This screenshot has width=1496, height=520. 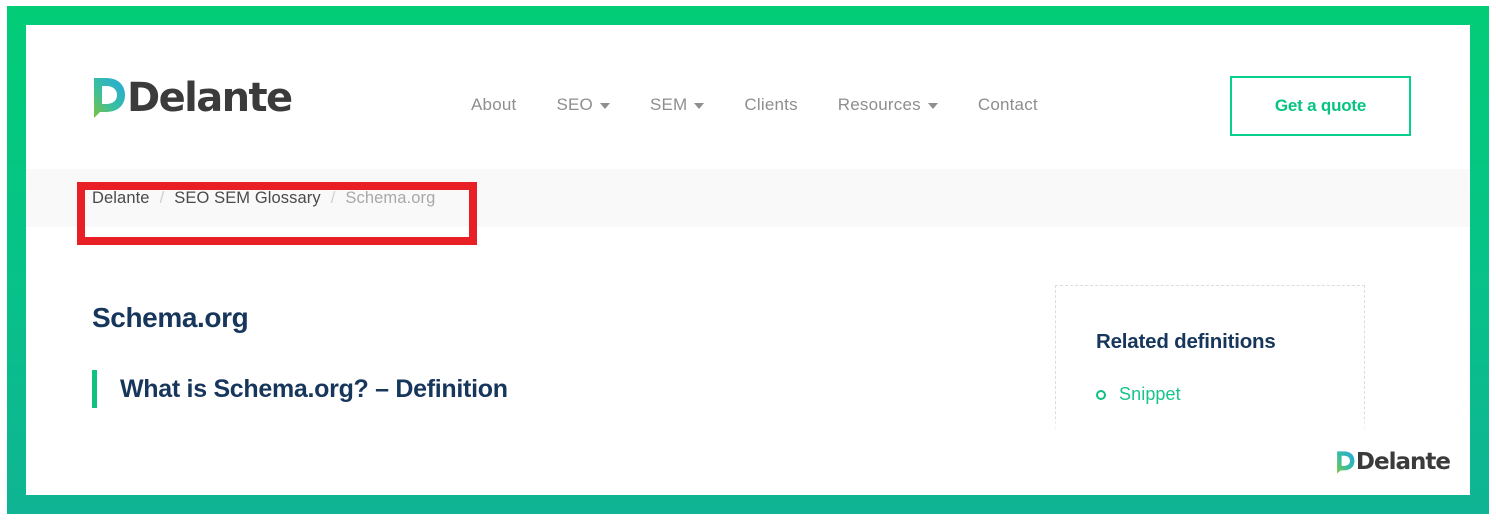 I want to click on breadcrumb: Delante / SEO SEM Glossary / Schema.org, so click(x=263, y=198).